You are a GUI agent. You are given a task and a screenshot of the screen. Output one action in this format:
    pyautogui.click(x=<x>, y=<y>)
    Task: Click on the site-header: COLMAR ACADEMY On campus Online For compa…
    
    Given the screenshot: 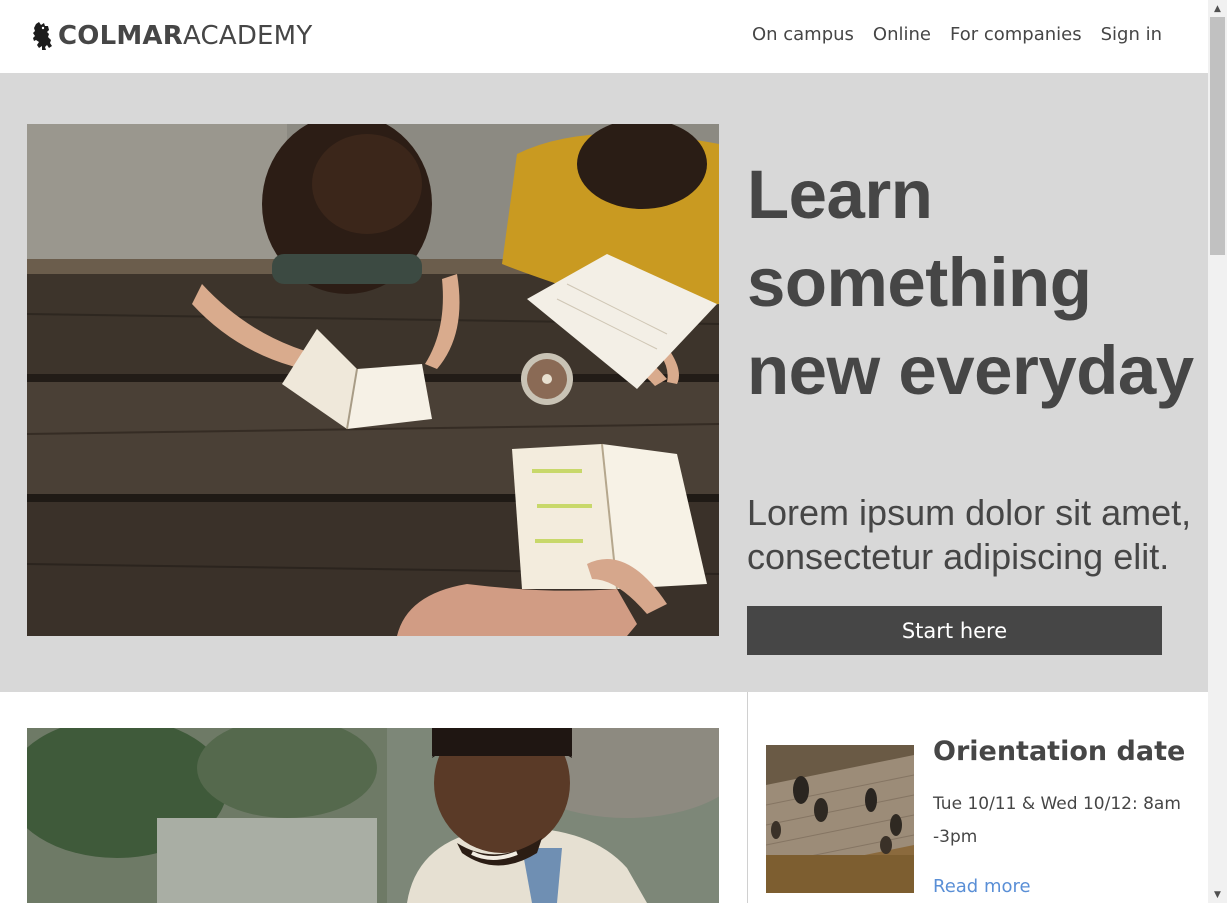 What is the action you would take?
    pyautogui.click(x=604, y=36)
    